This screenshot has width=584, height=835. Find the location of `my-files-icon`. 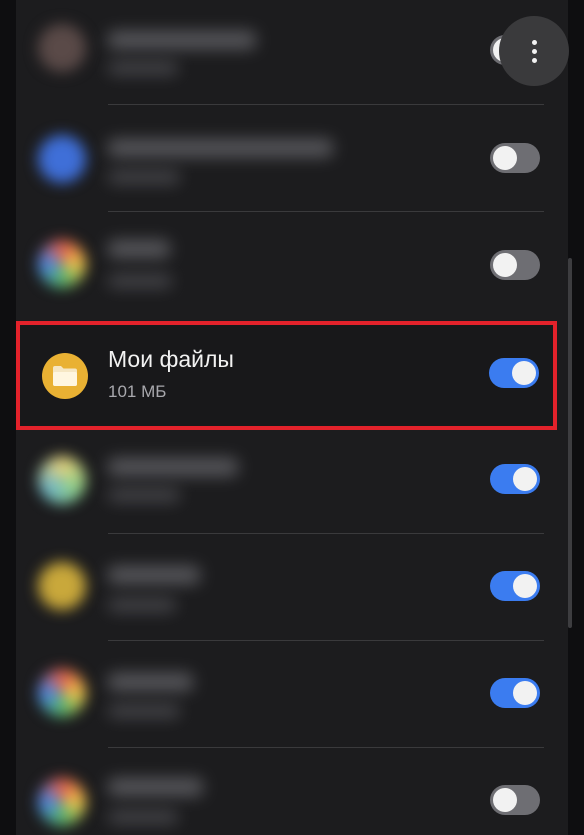

my-files-icon is located at coordinates (65, 376).